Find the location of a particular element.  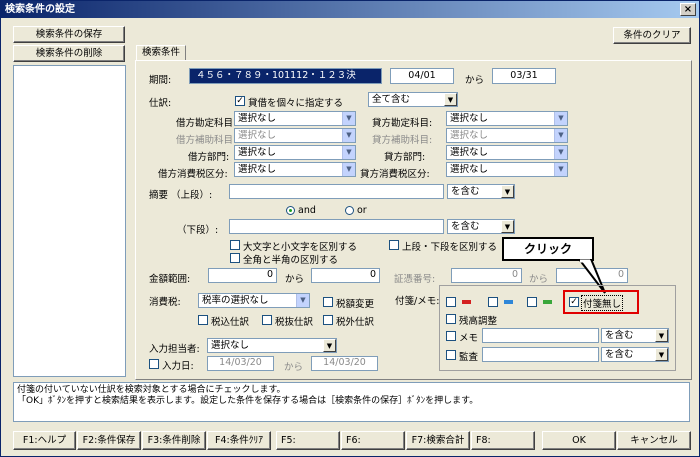

input-date-checkbox is located at coordinates (154, 364).